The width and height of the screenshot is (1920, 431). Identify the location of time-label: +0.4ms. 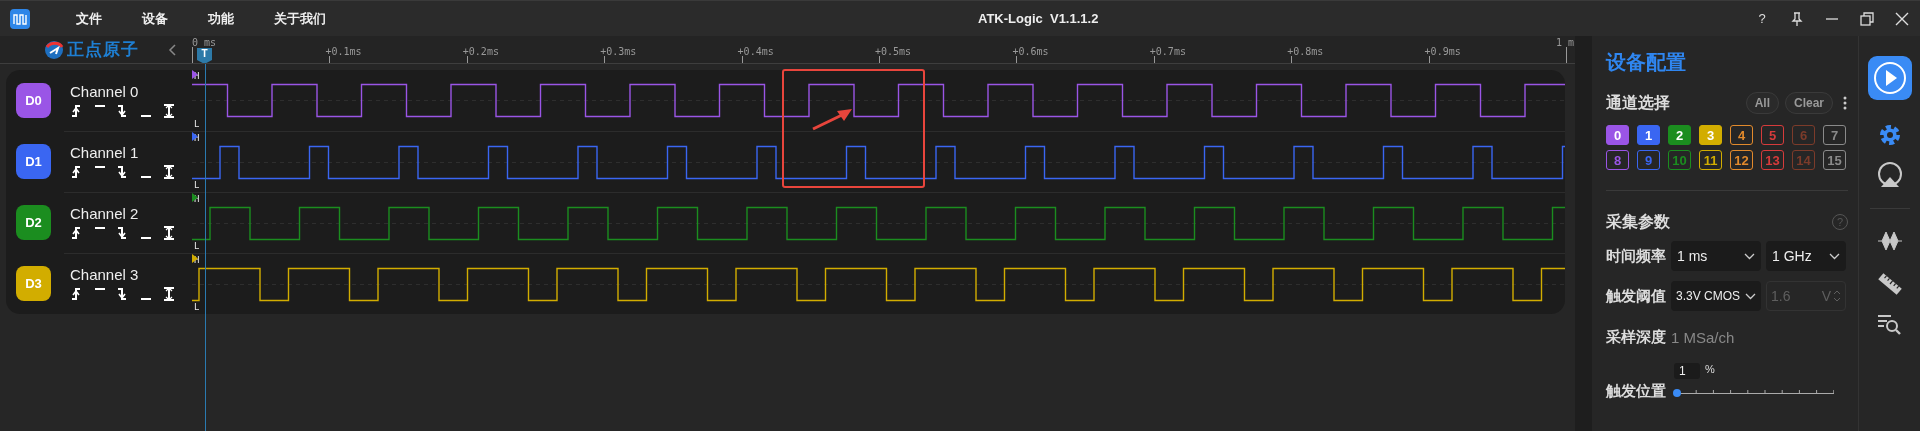
(755, 51).